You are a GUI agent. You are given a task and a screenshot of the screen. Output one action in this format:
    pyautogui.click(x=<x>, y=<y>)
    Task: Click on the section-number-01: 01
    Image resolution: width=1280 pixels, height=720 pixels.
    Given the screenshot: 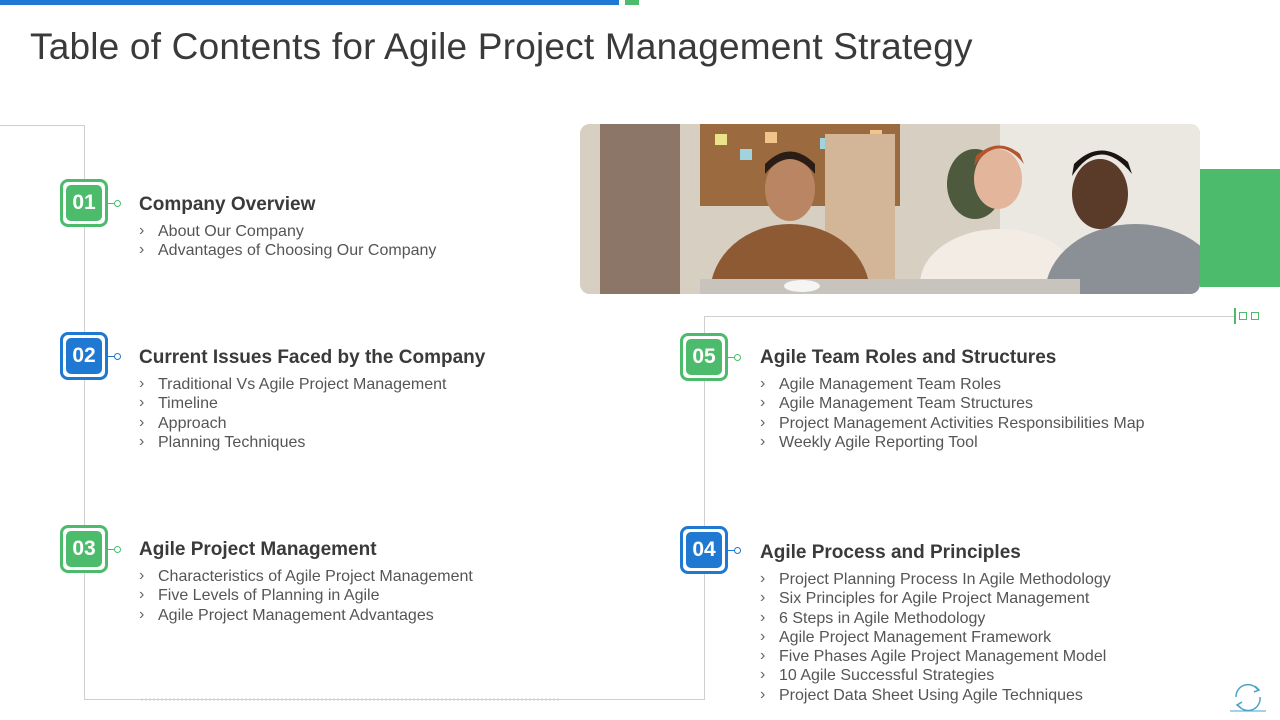 What is the action you would take?
    pyautogui.click(x=84, y=203)
    